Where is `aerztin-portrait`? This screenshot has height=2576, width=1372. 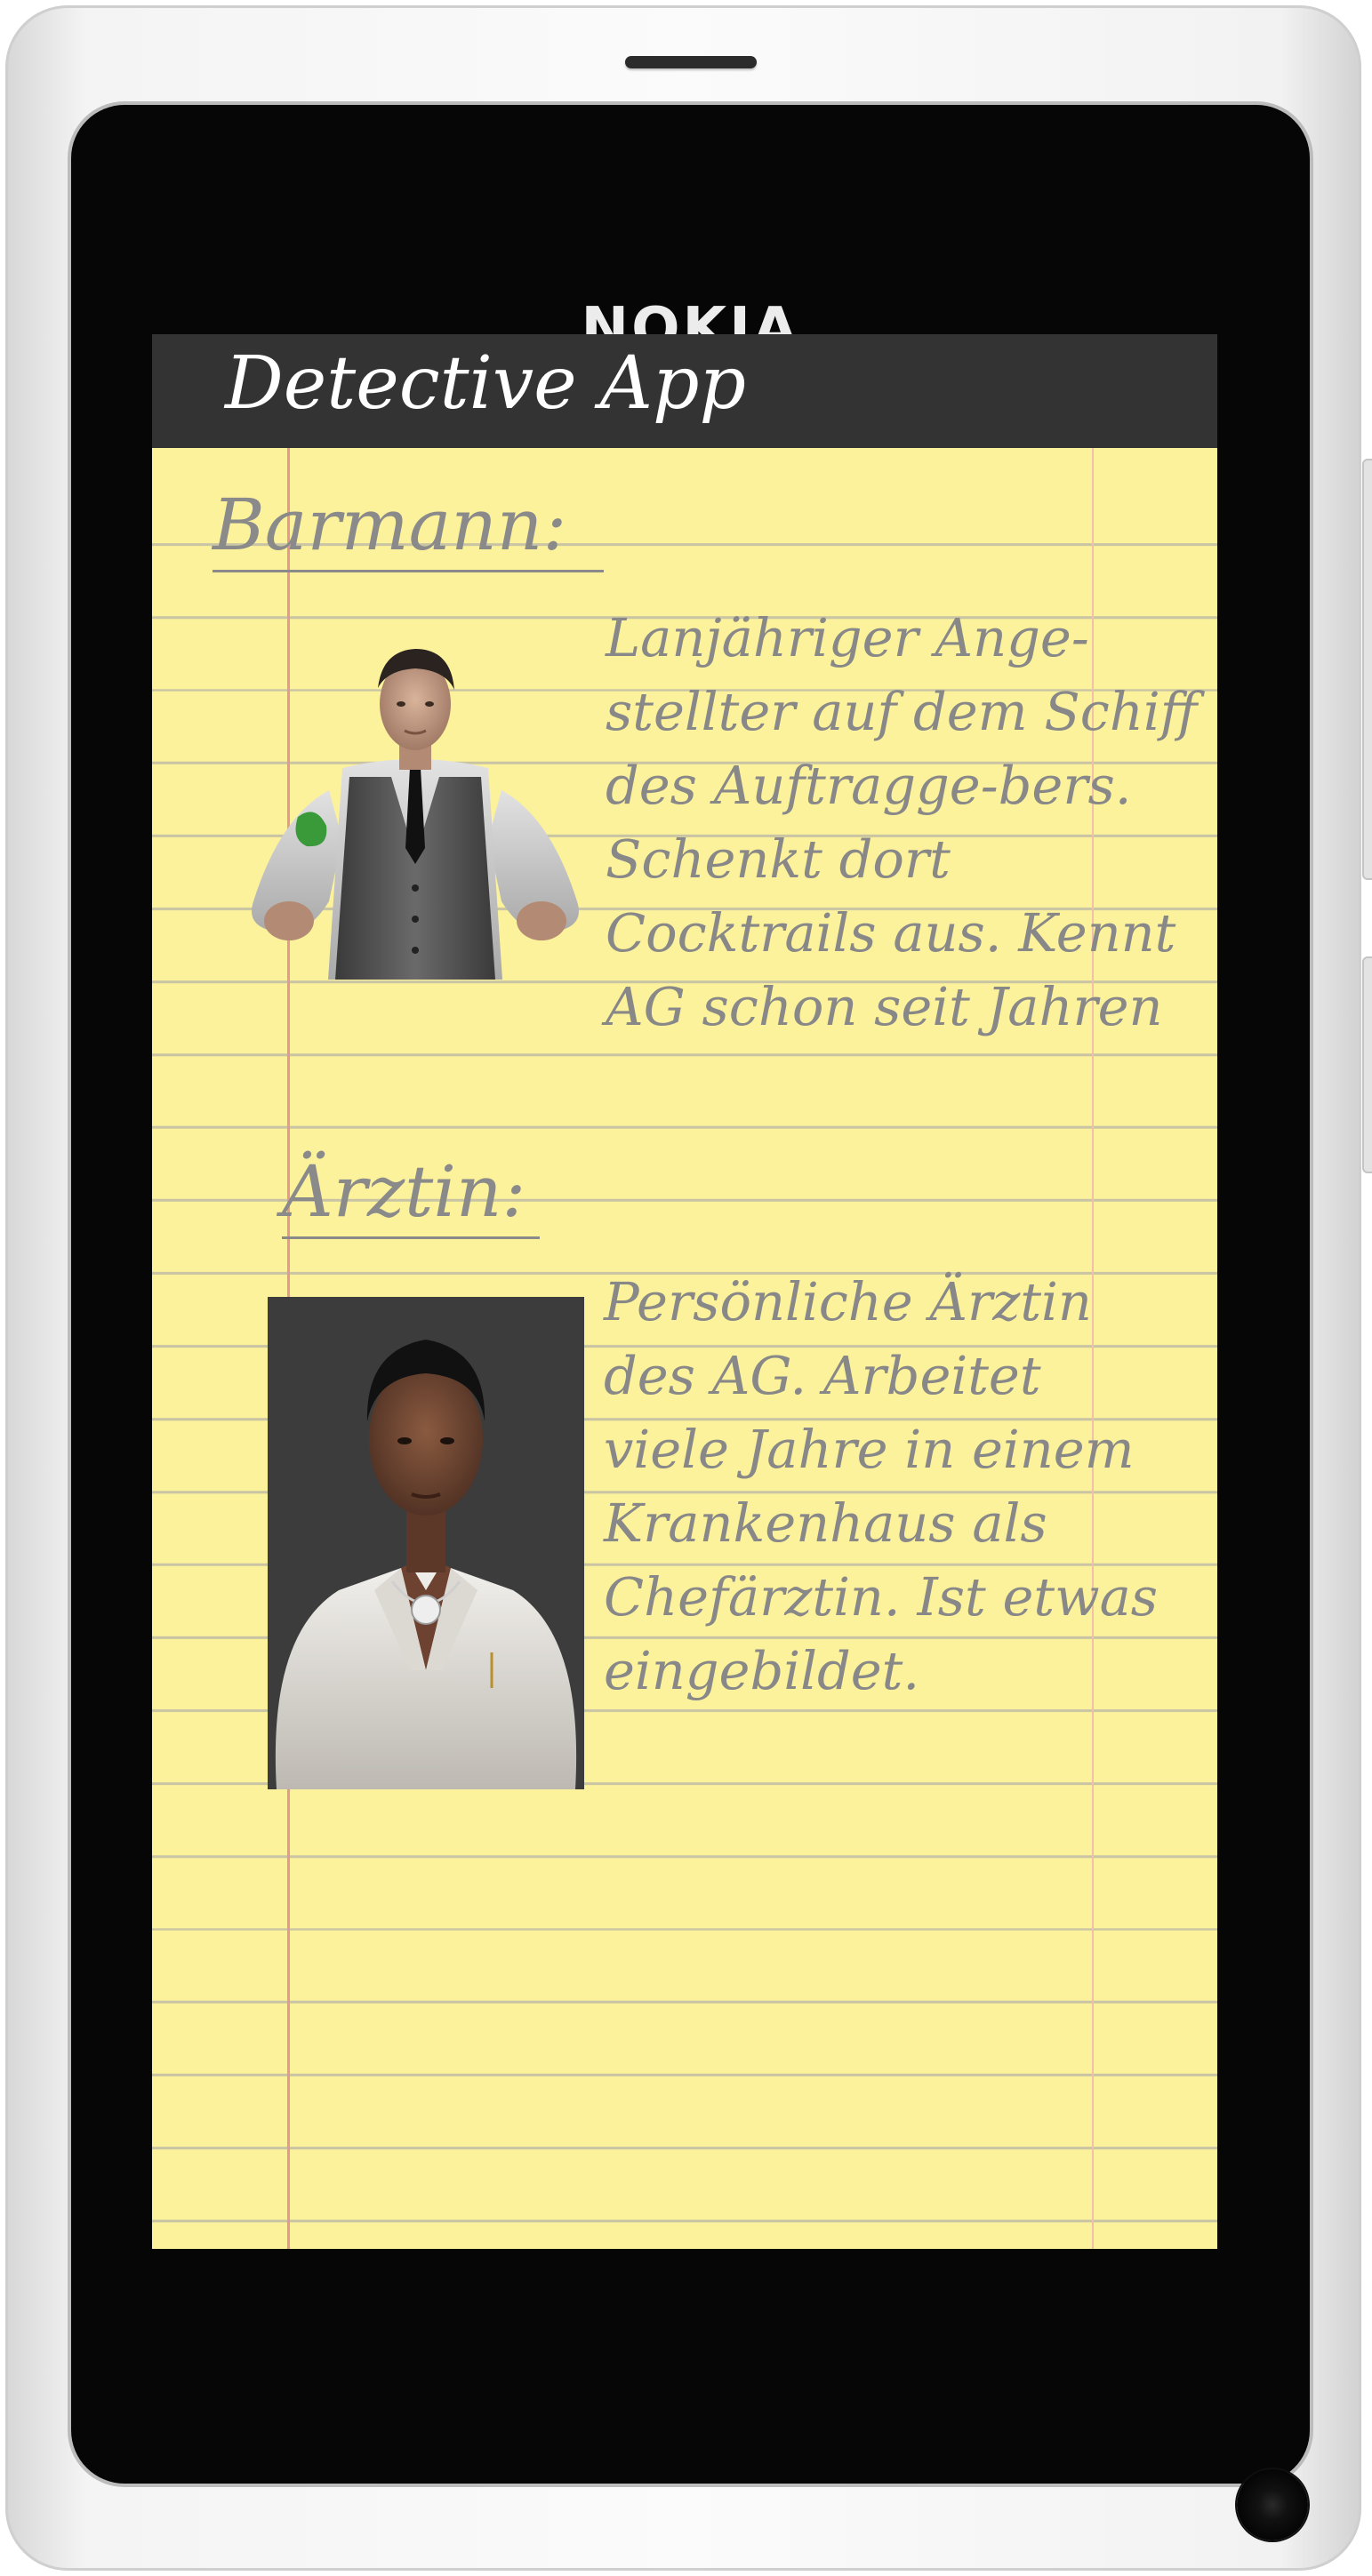 aerztin-portrait is located at coordinates (426, 1543).